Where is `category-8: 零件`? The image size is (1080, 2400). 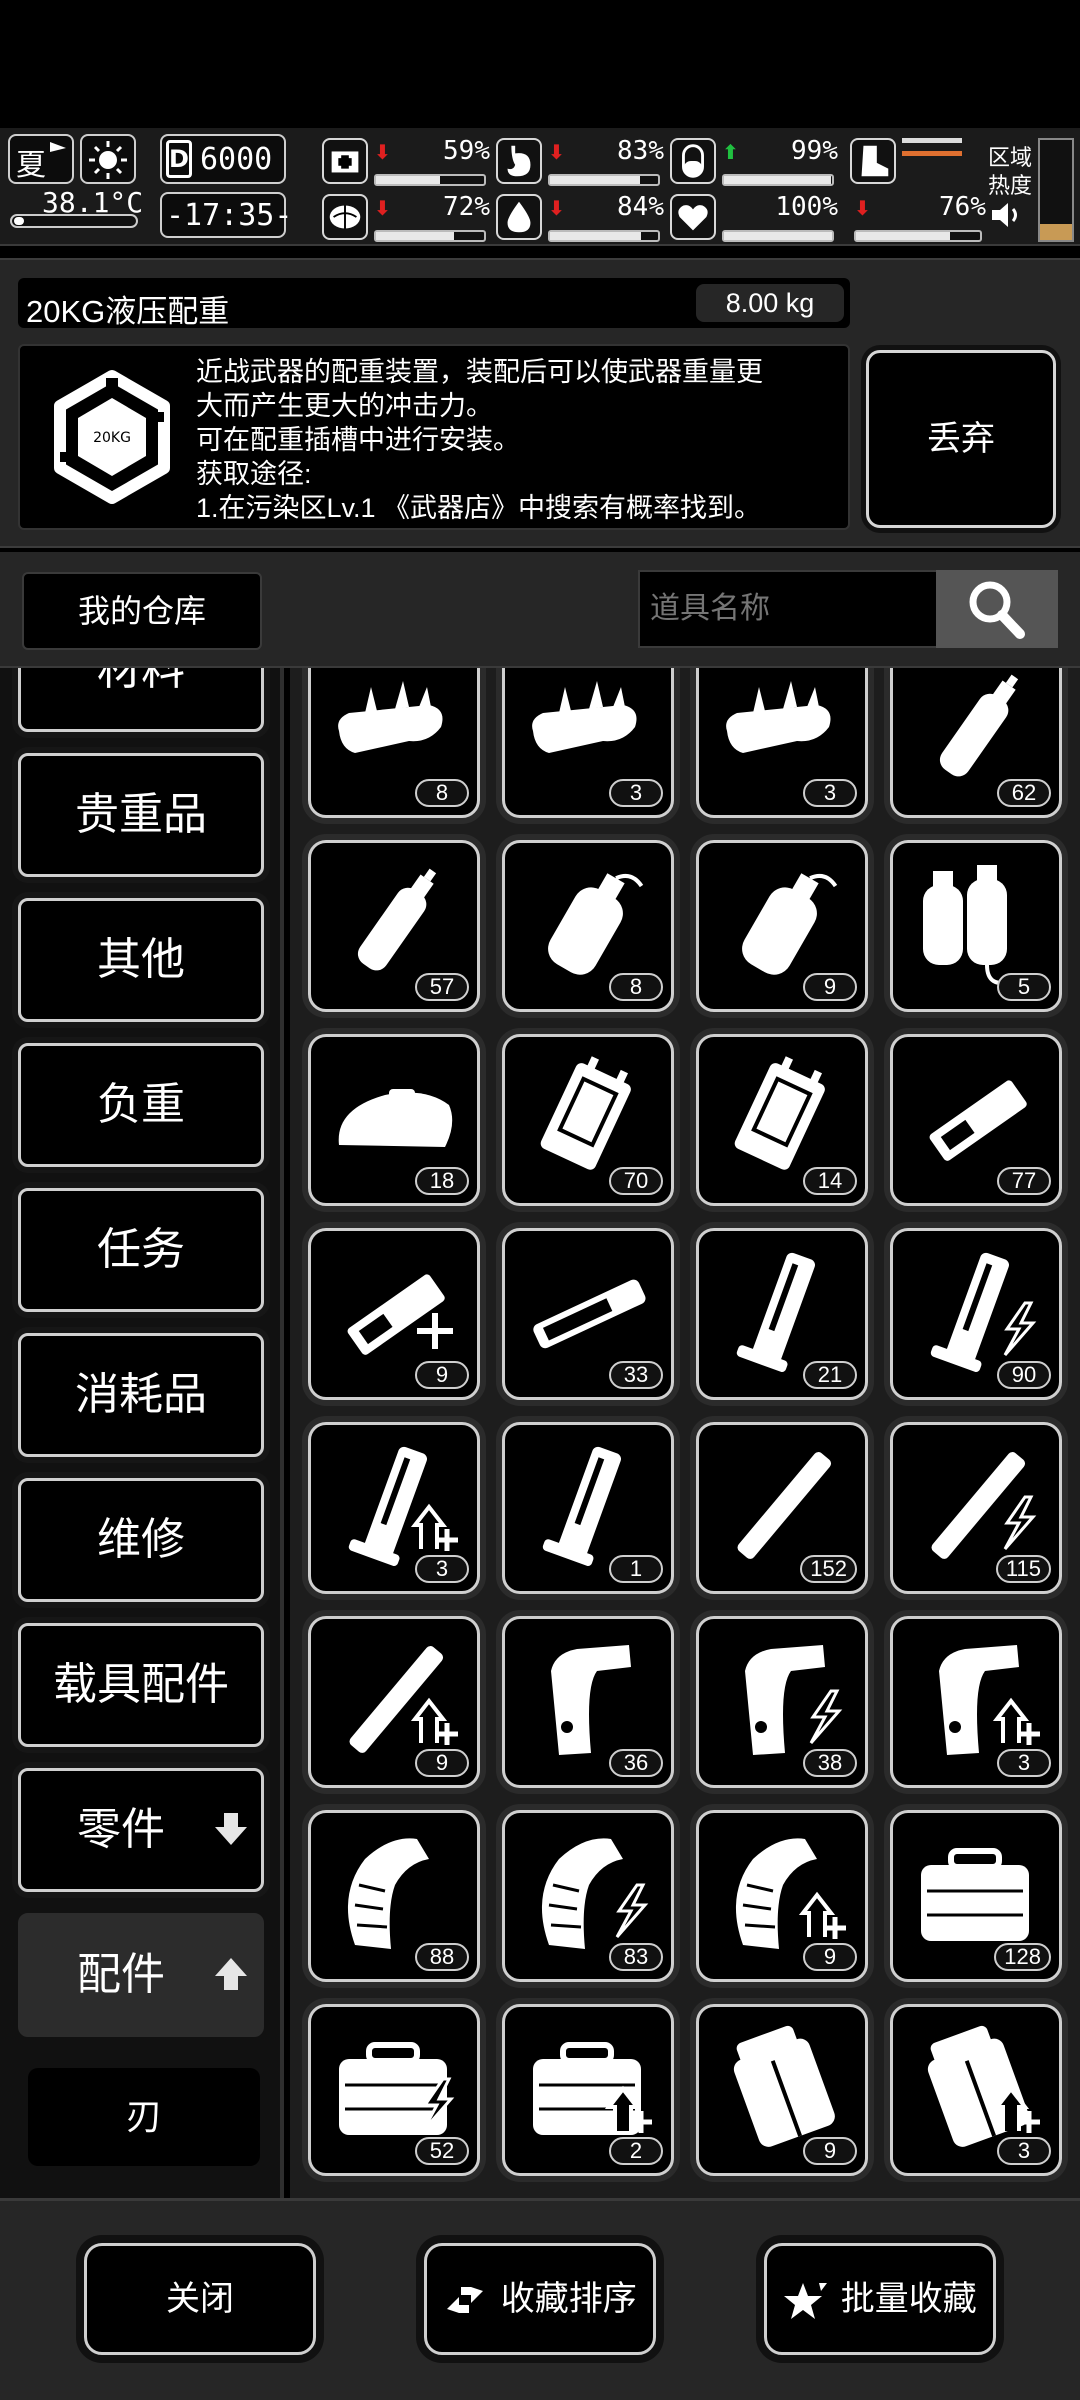
category-8: 零件 is located at coordinates (141, 1830).